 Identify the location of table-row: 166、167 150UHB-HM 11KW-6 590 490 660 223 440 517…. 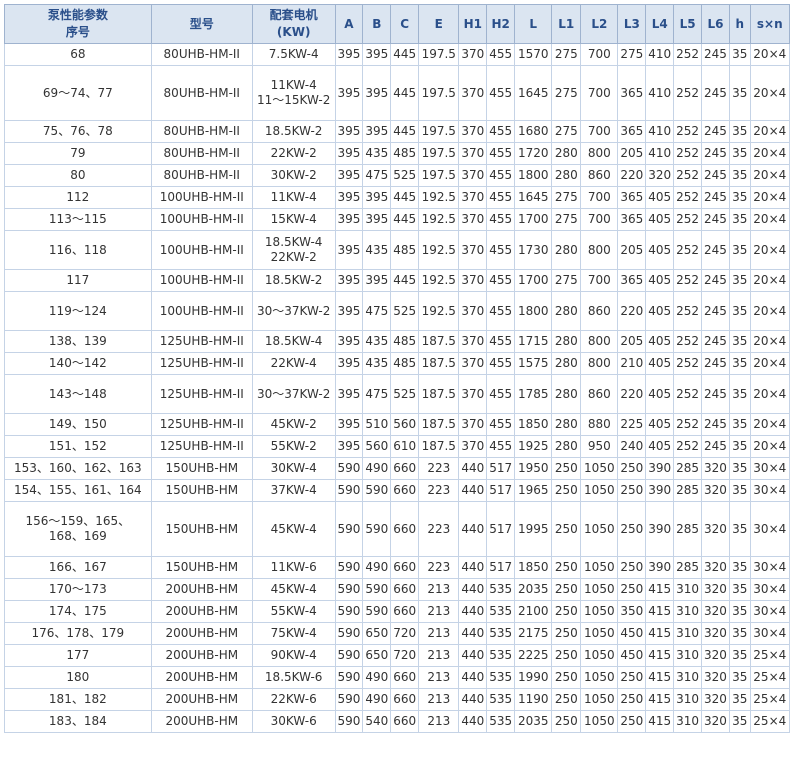
(397, 567).